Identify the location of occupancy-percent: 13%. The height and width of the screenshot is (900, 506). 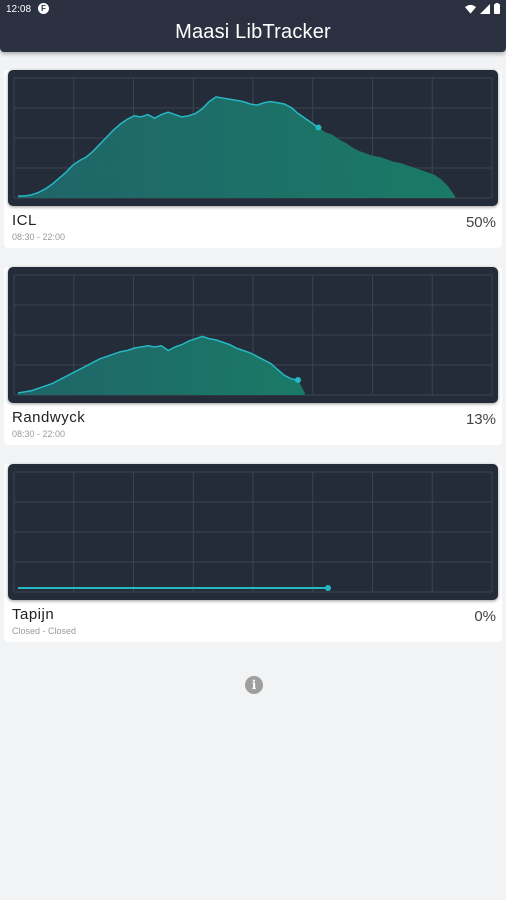
(480, 419).